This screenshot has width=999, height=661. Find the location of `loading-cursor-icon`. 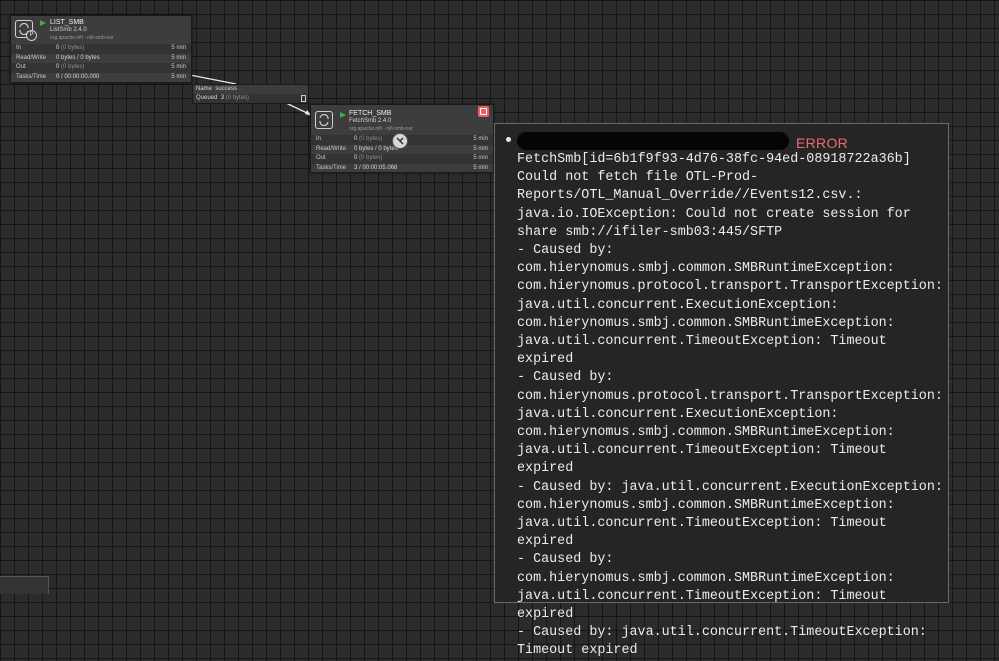

loading-cursor-icon is located at coordinates (400, 141).